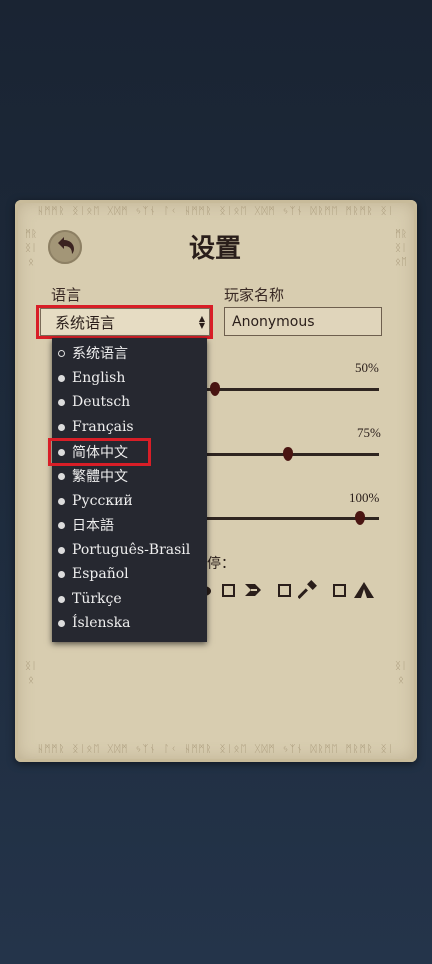 This screenshot has width=432, height=964. I want to click on language-option-deutsch: Deutsch, so click(94, 402).